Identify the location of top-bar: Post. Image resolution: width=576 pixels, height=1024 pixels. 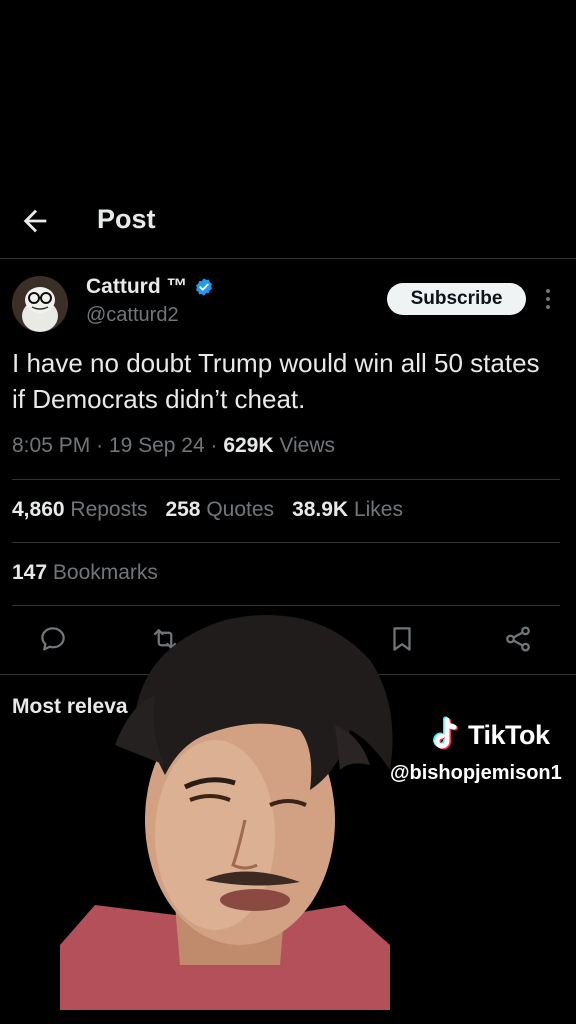
(288, 224).